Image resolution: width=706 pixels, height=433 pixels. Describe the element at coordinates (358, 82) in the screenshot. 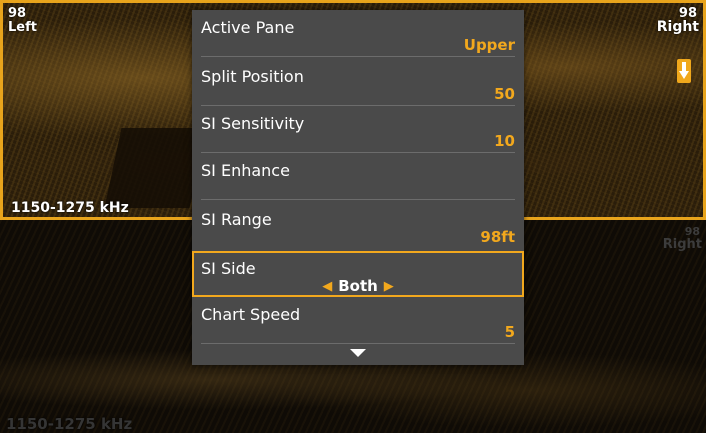

I see `menu-item-split-position: Split Position 50` at that location.